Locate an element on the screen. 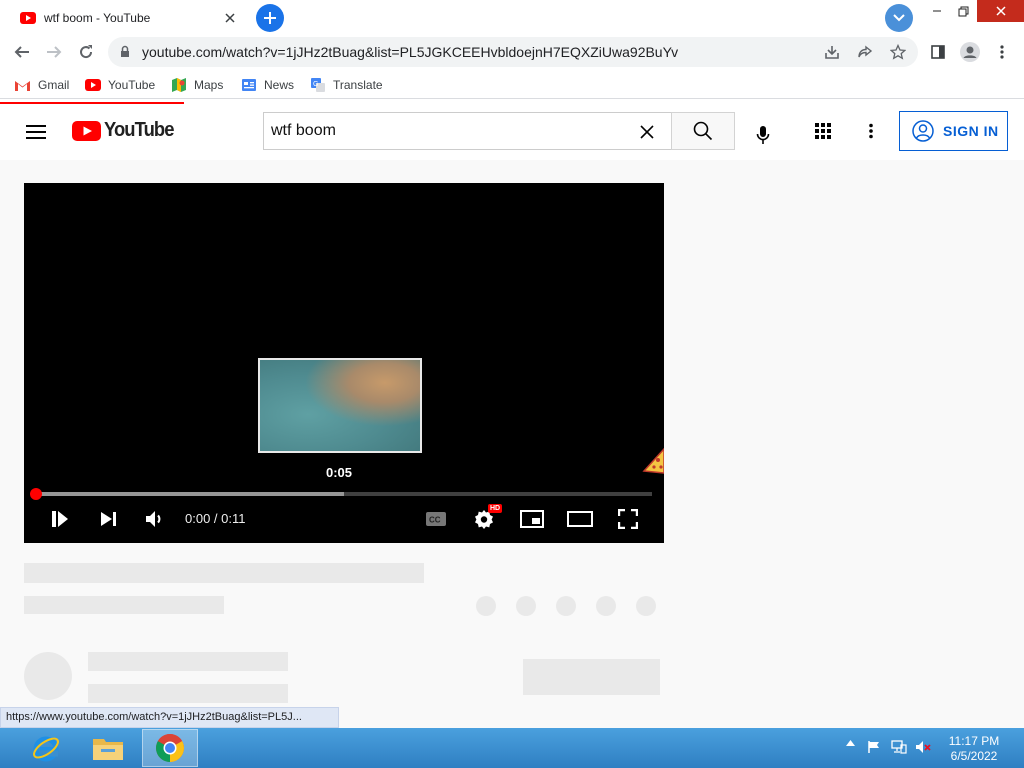 The width and height of the screenshot is (1024, 768). hover-progress is located at coordinates (190, 494).